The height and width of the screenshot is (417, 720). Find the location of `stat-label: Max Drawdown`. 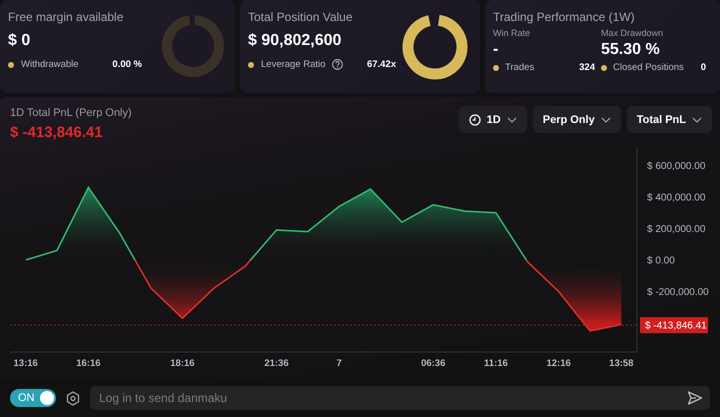

stat-label: Max Drawdown is located at coordinates (632, 33).